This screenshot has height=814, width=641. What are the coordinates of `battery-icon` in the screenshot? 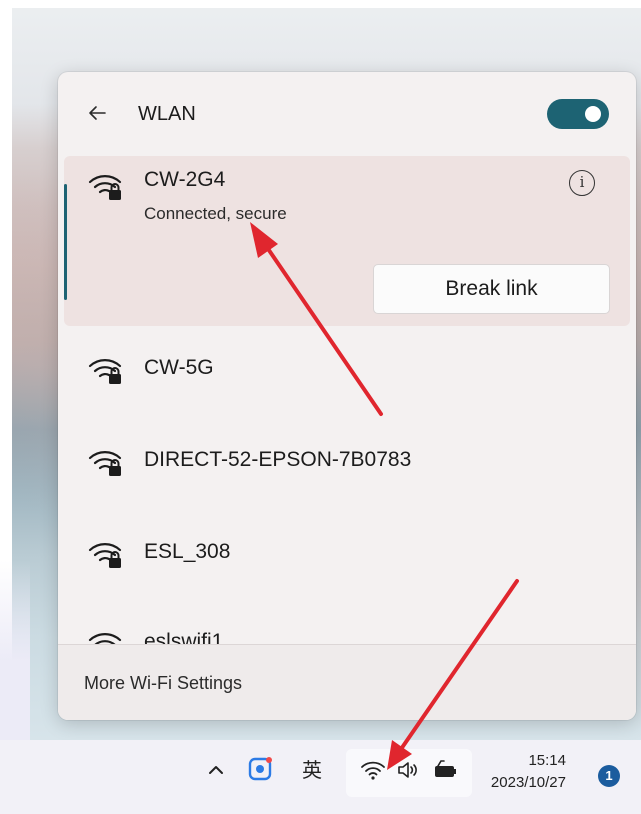 It's located at (445, 770).